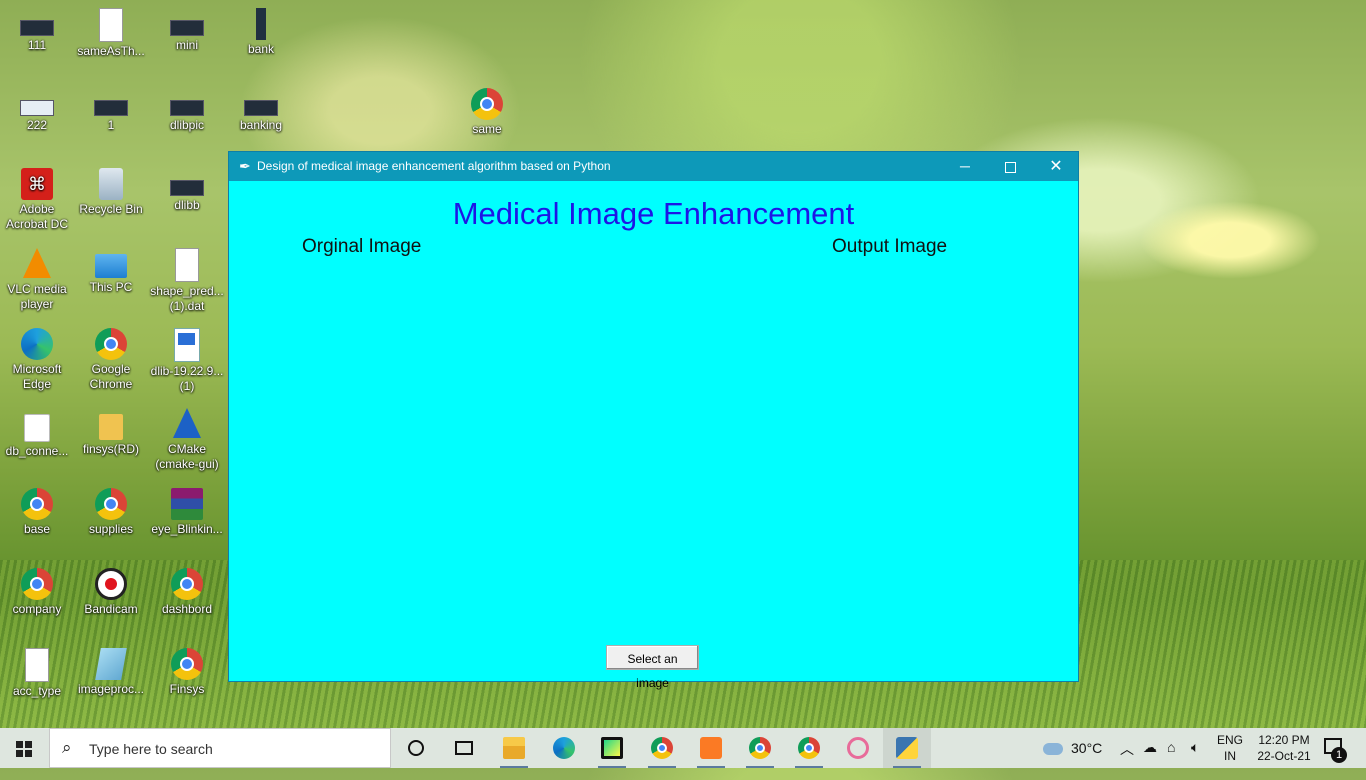  What do you see at coordinates (1171, 759) in the screenshot?
I see `network-icon: ⌂` at bounding box center [1171, 759].